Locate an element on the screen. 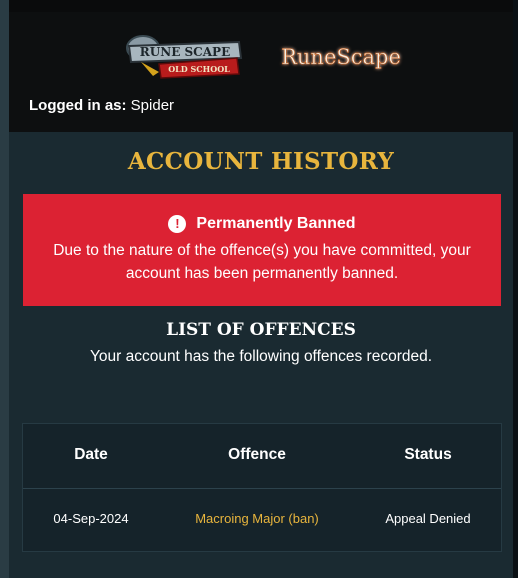 The width and height of the screenshot is (518, 578). alert-circle-icon: ! is located at coordinates (177, 224).